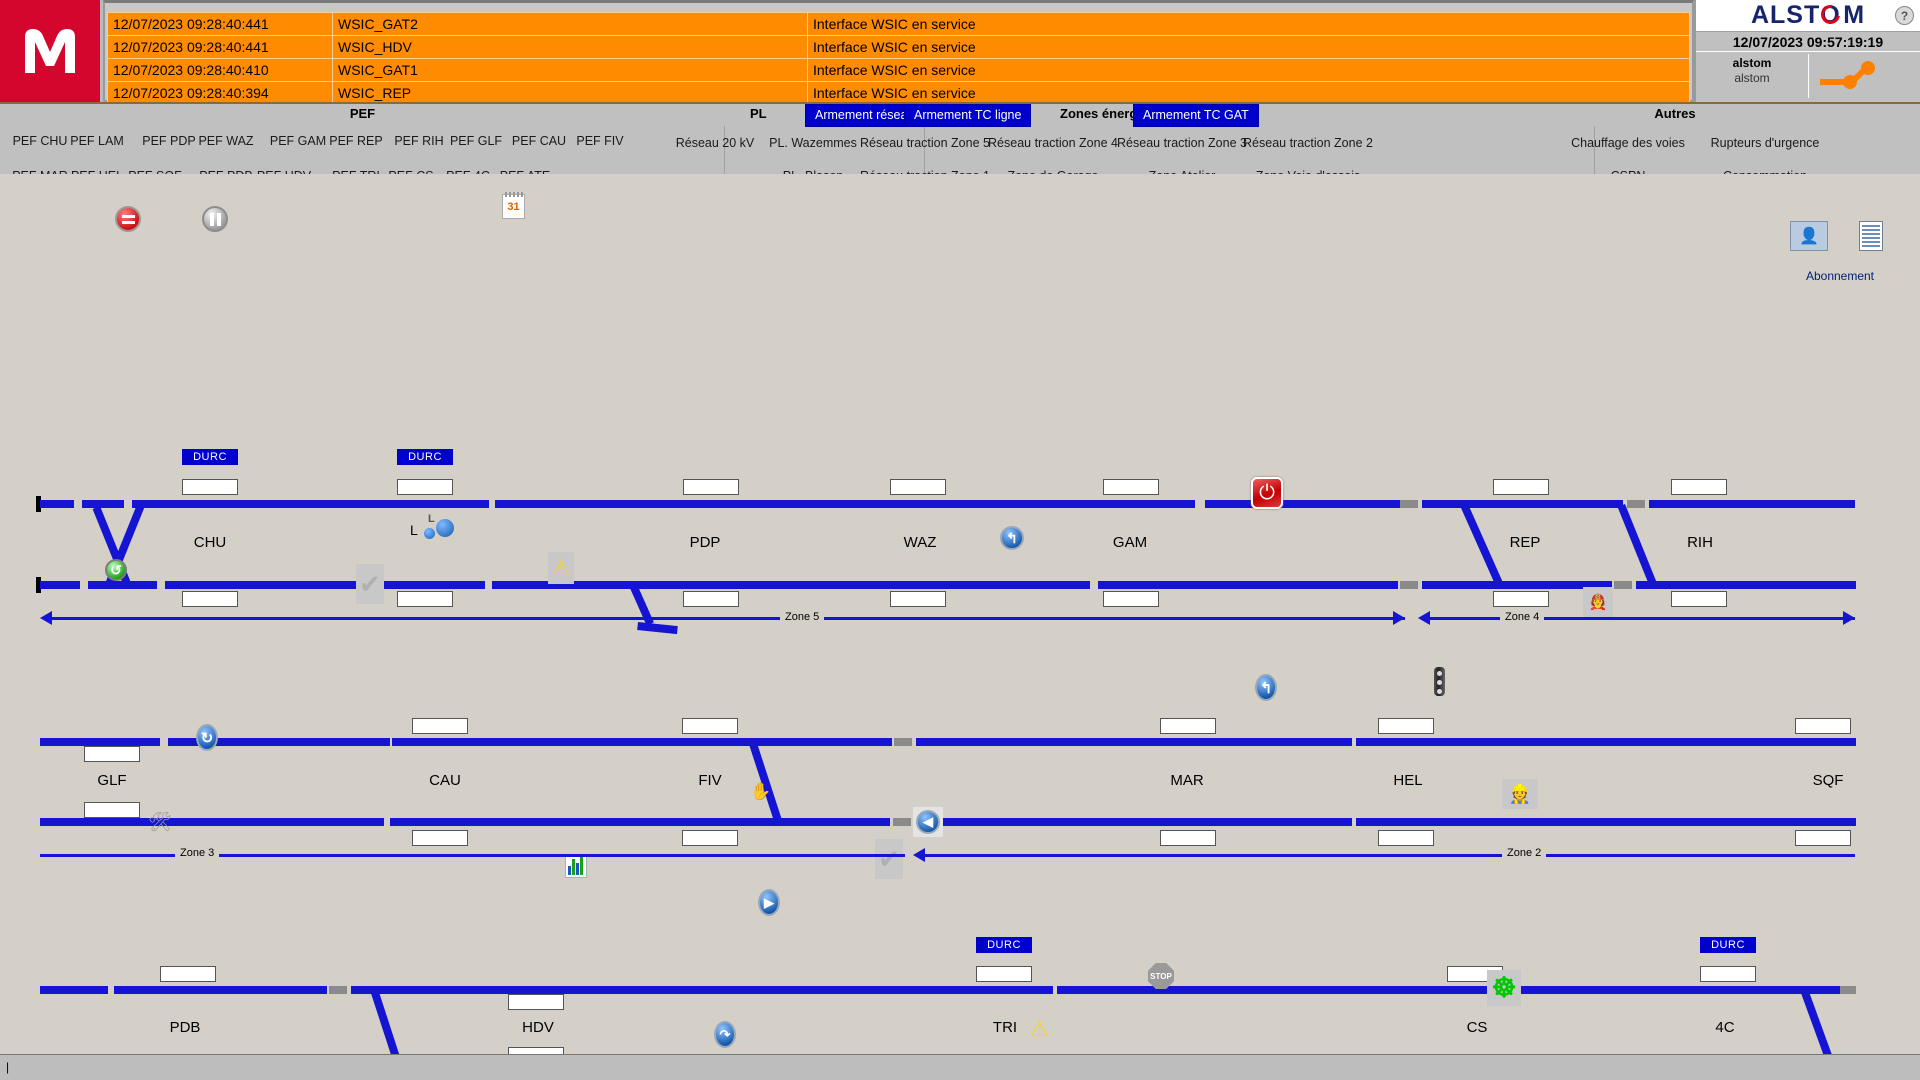 This screenshot has width=1920, height=1080. Describe the element at coordinates (1765, 143) in the screenshot. I see `menu-item-rupteurs-urgence: Rupteurs d'urgence` at that location.